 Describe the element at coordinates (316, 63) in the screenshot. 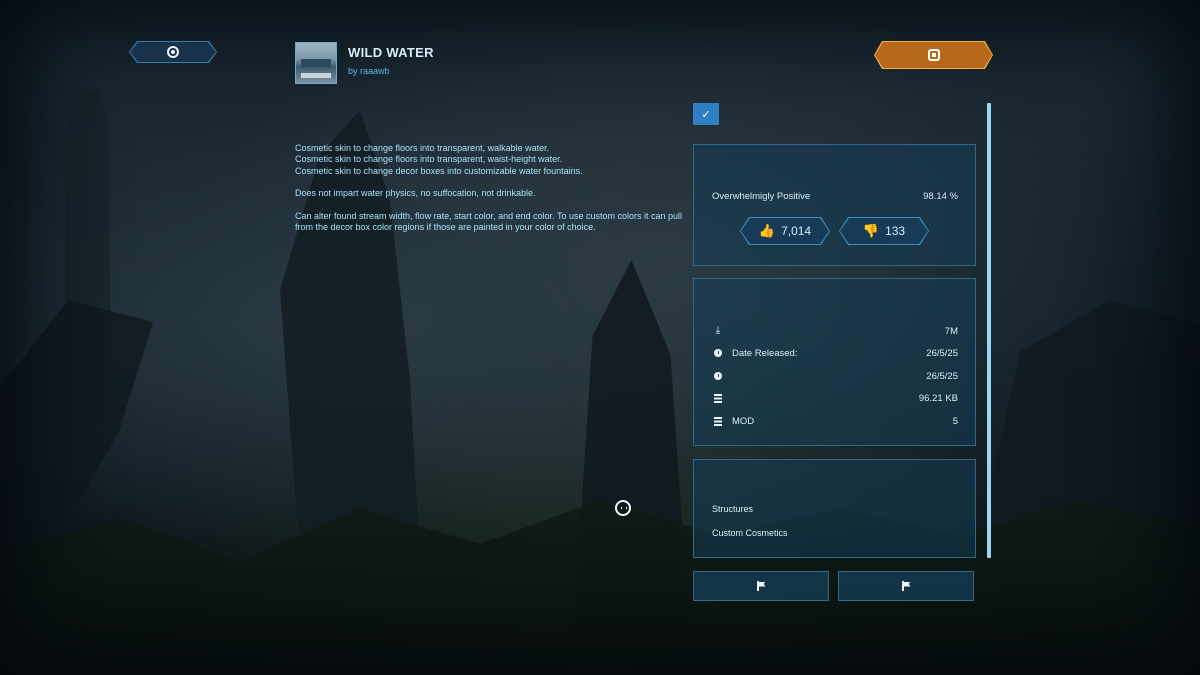

I see `mod-thumbnail` at that location.